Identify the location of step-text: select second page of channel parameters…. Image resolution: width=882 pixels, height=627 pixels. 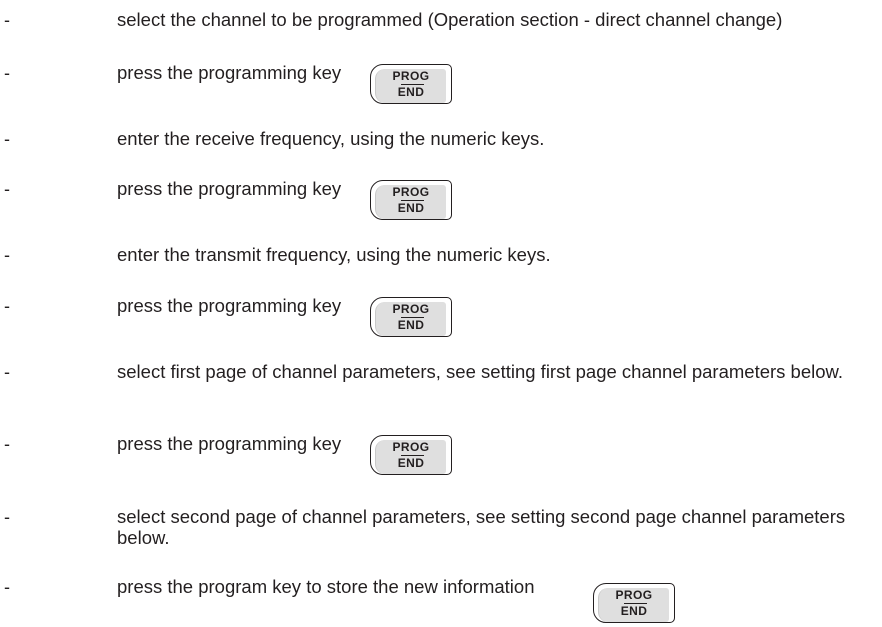
(481, 527).